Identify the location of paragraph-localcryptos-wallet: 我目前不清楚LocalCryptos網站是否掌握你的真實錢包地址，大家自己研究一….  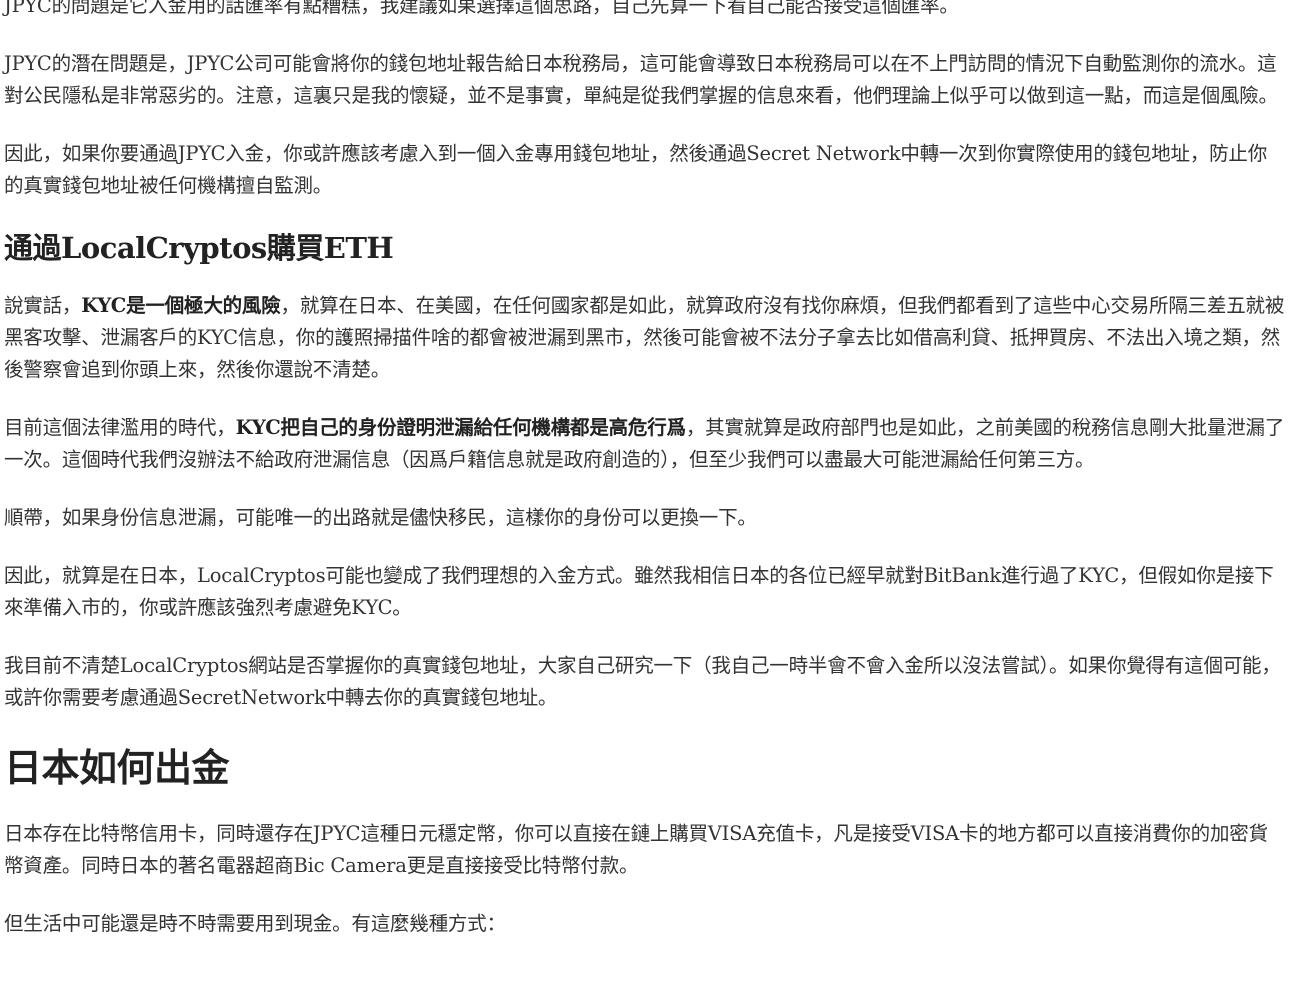
(642, 681).